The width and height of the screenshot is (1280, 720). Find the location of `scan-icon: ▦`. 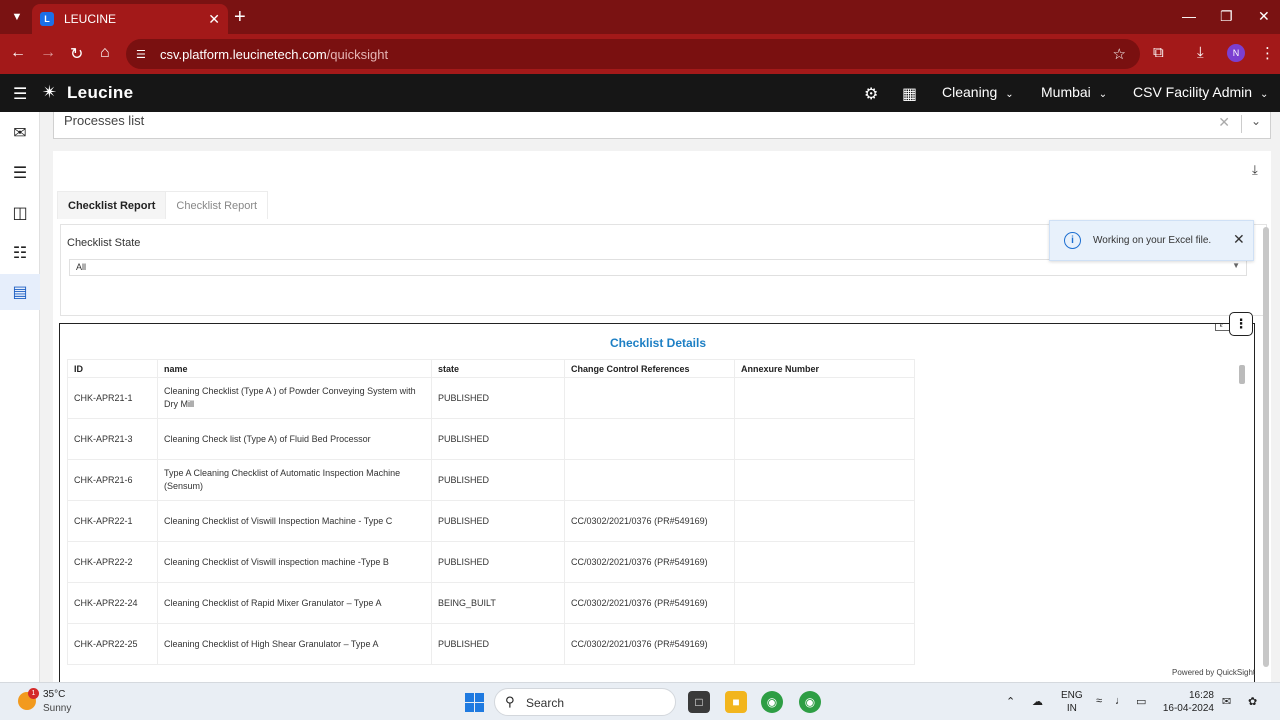

scan-icon: ▦ is located at coordinates (909, 94).